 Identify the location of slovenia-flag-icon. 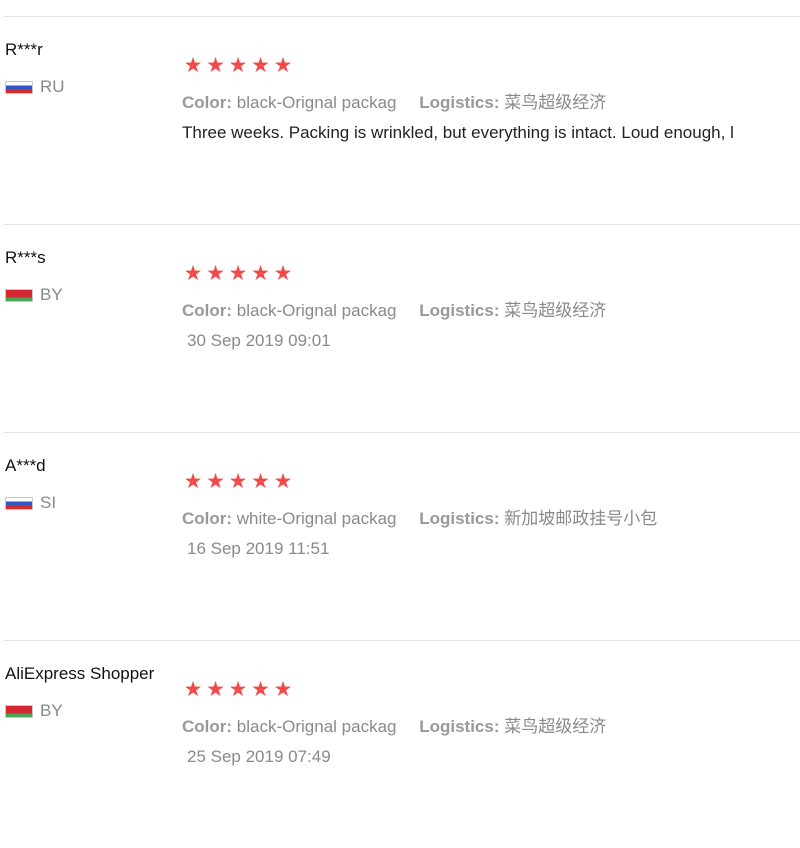
(19, 503).